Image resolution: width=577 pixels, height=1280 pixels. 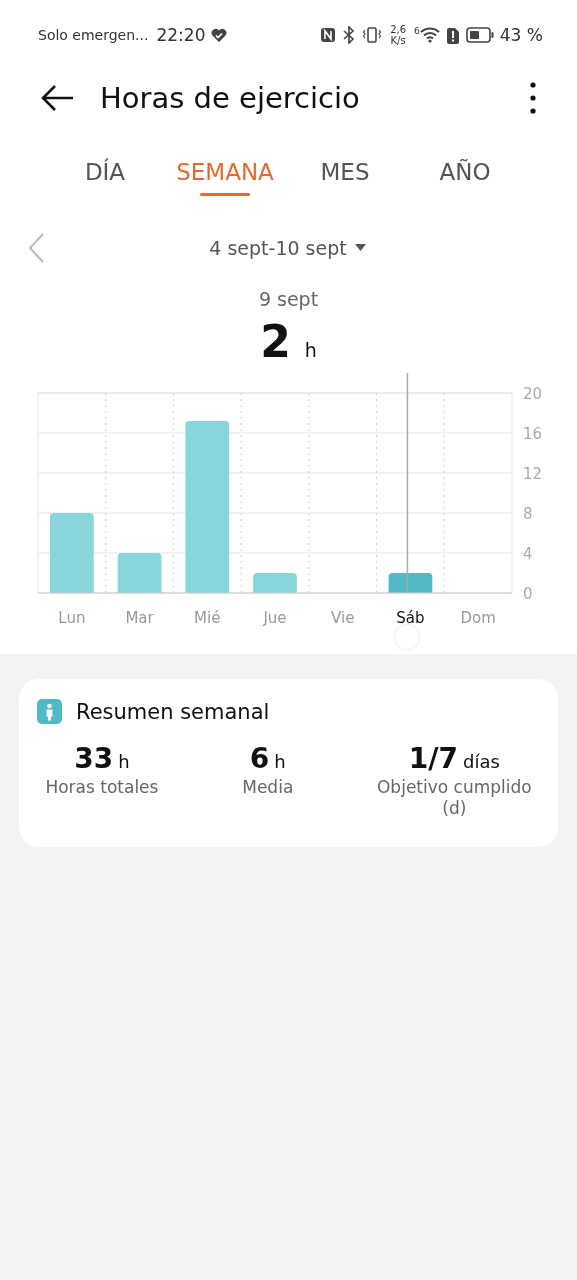 I want to click on axis-label: Mié, so click(x=207, y=618).